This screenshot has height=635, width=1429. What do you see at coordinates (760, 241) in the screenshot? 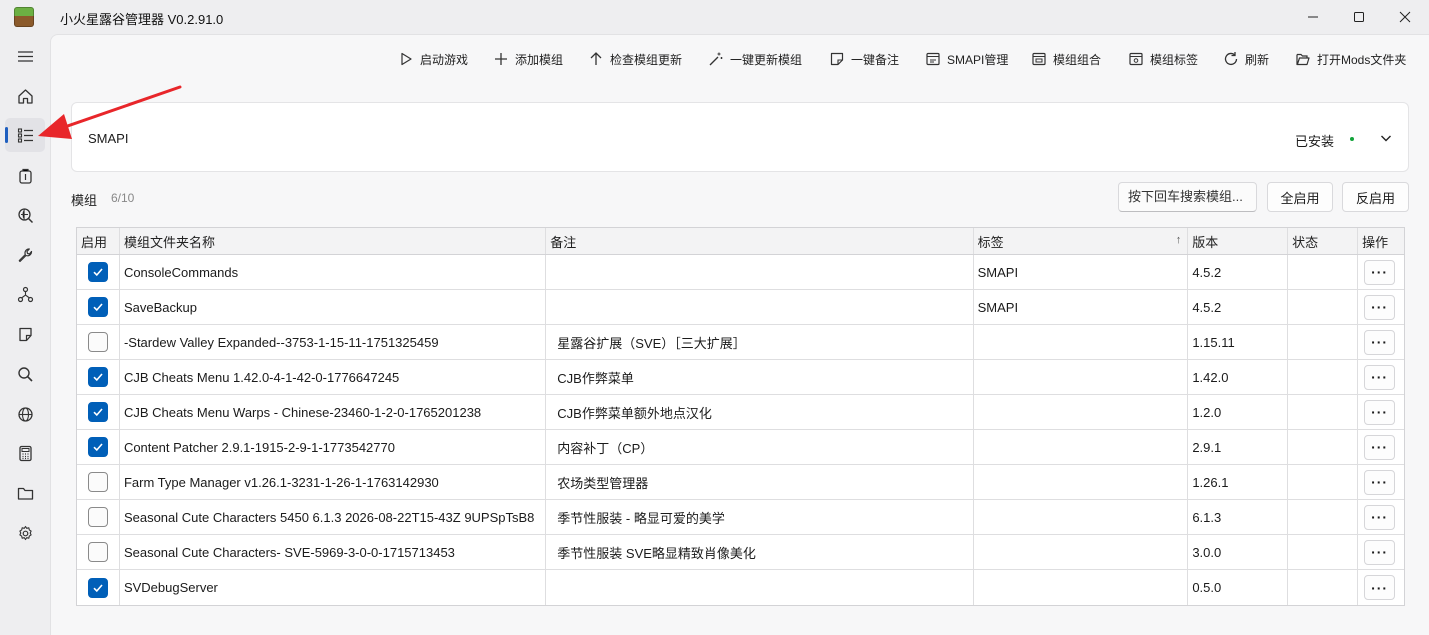
I see `column-header-note: 备注` at bounding box center [760, 241].